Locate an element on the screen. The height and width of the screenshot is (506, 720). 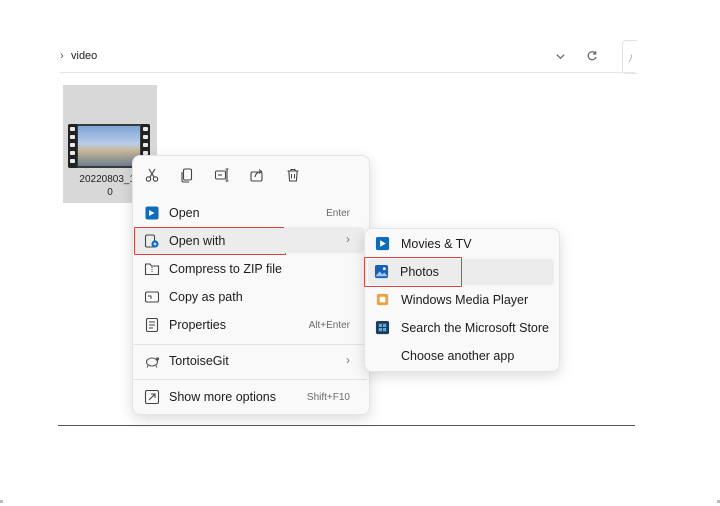
microsoft-store-icon is located at coordinates (382, 327).